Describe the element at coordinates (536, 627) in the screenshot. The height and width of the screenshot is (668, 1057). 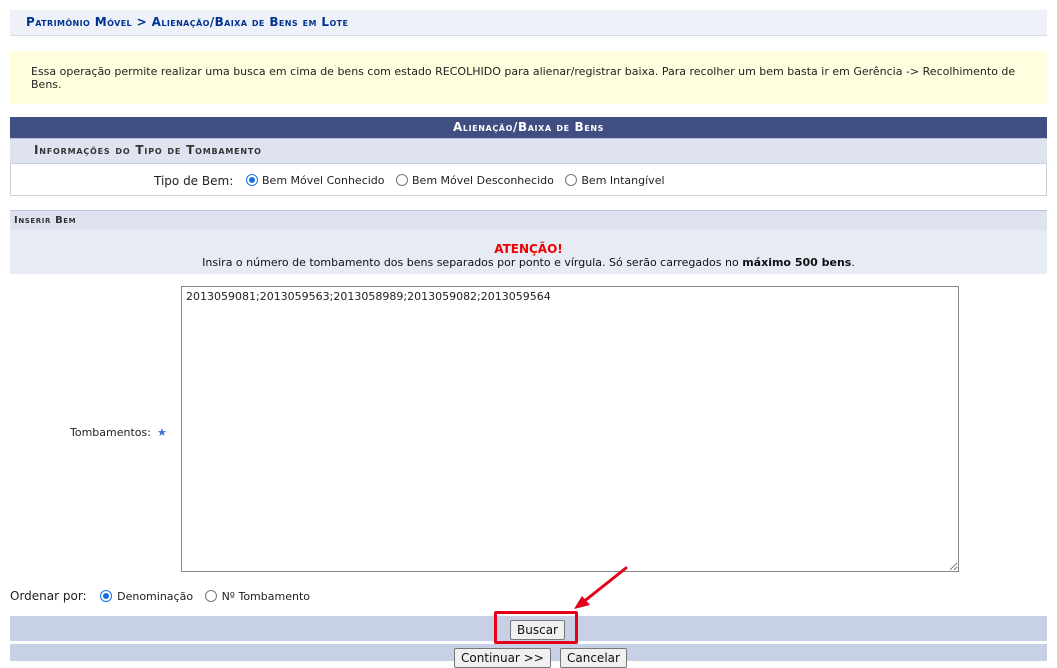
I see `highlight-annotation` at that location.